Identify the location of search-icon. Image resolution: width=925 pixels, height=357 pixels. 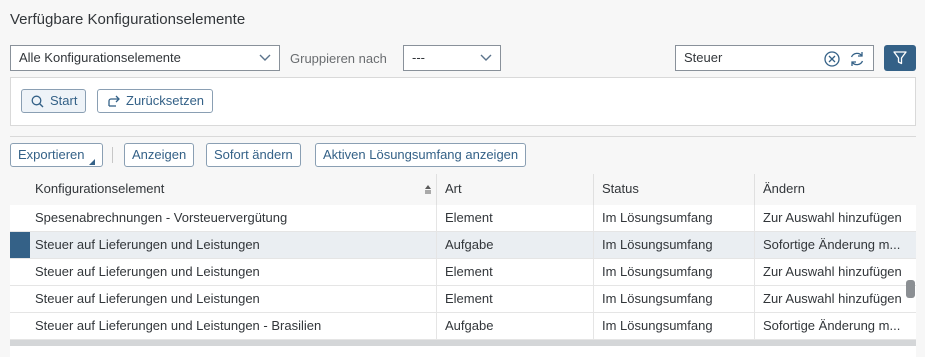
(37, 101).